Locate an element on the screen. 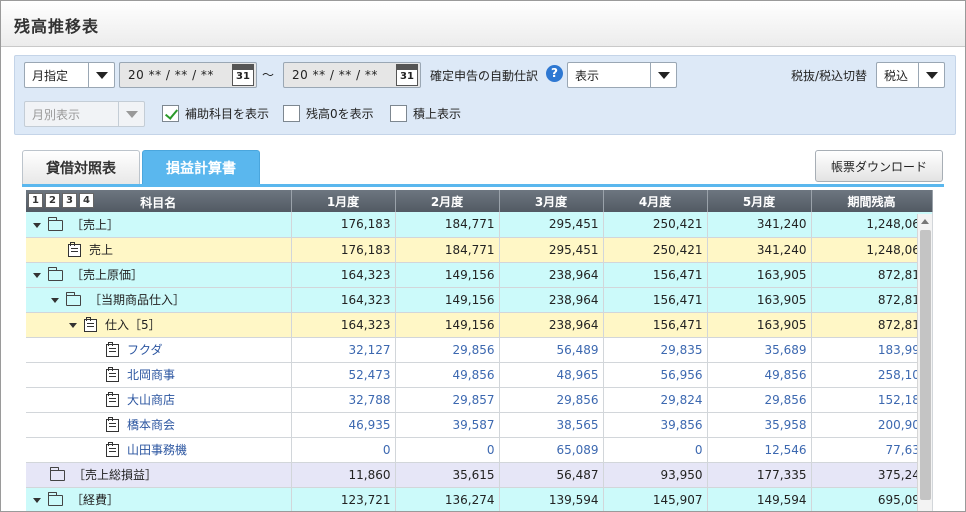  value-cell: 238,964 is located at coordinates (551, 275).